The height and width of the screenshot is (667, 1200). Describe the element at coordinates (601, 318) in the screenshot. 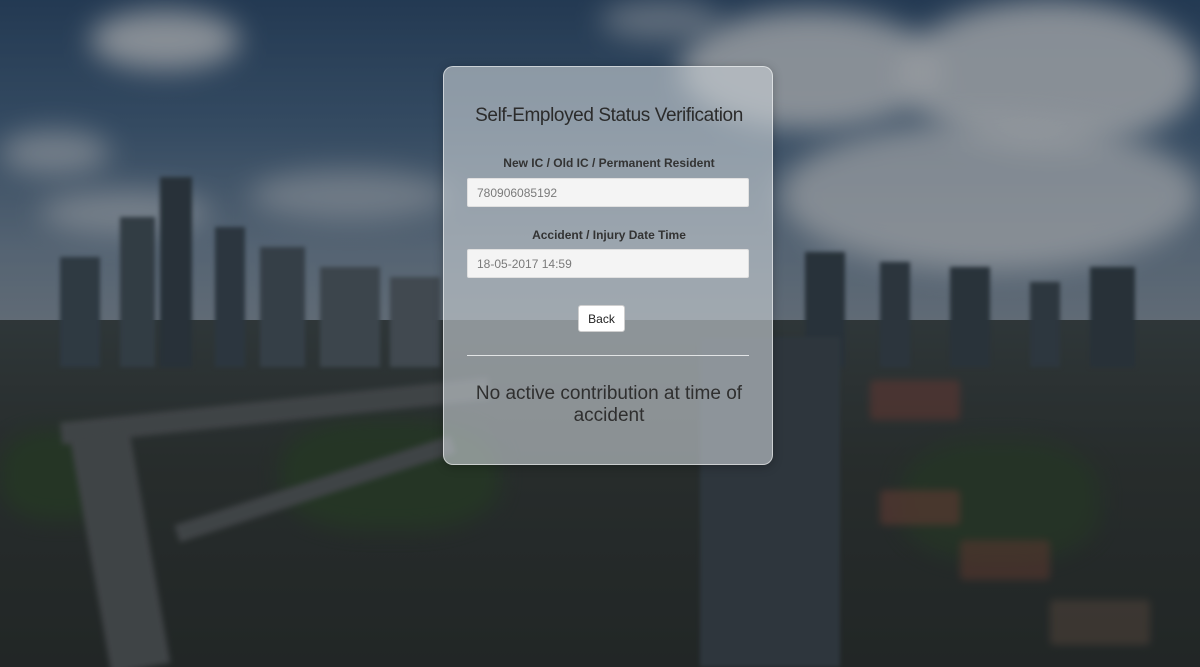

I see `back-button: Back` at that location.